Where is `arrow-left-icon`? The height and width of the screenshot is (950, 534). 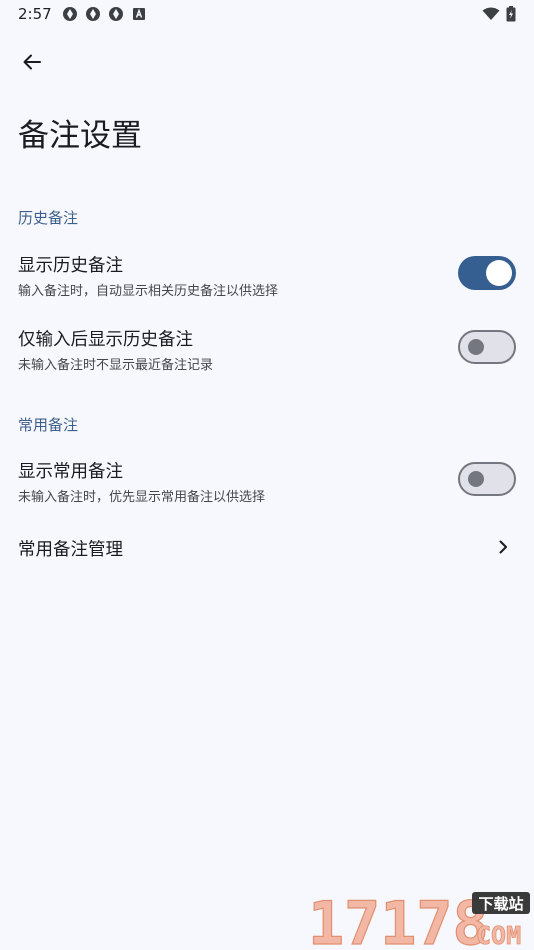 arrow-left-icon is located at coordinates (32, 62).